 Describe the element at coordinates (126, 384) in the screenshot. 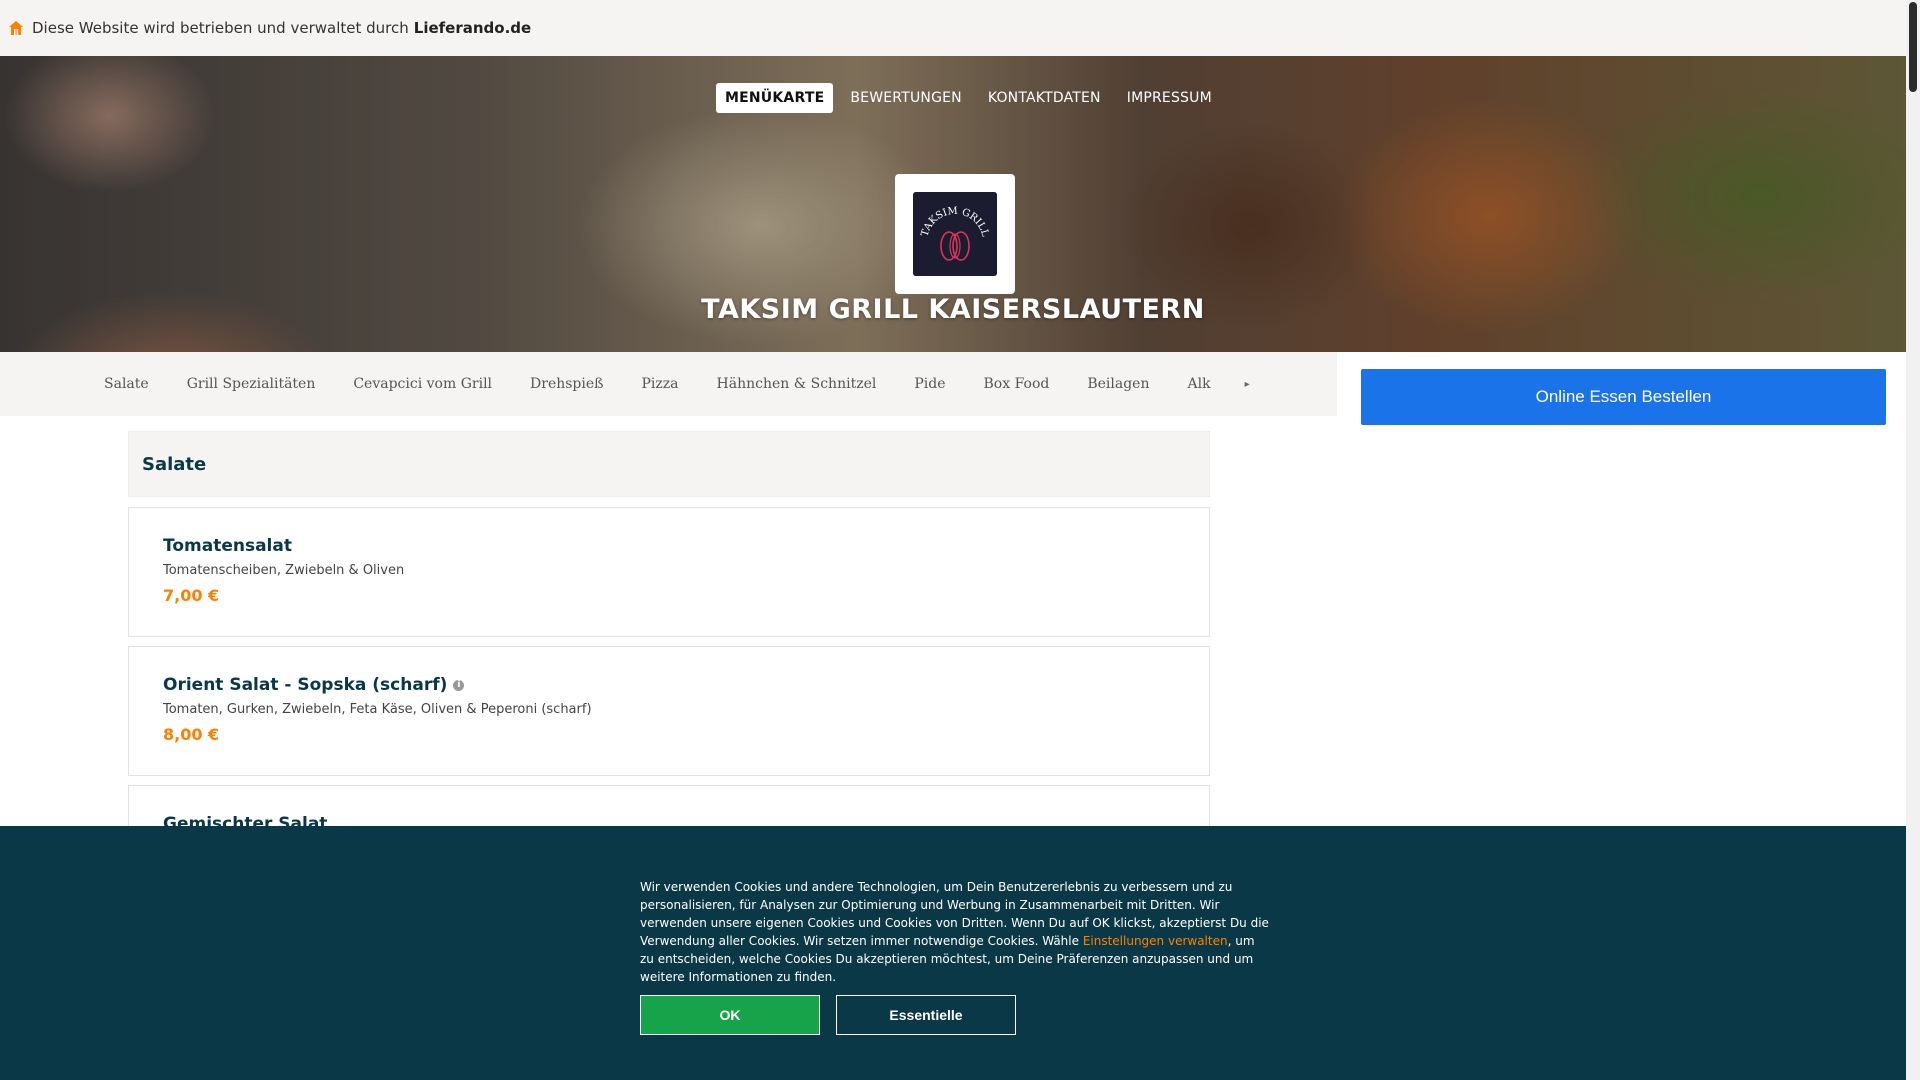

I see `category-salate: Salate` at that location.